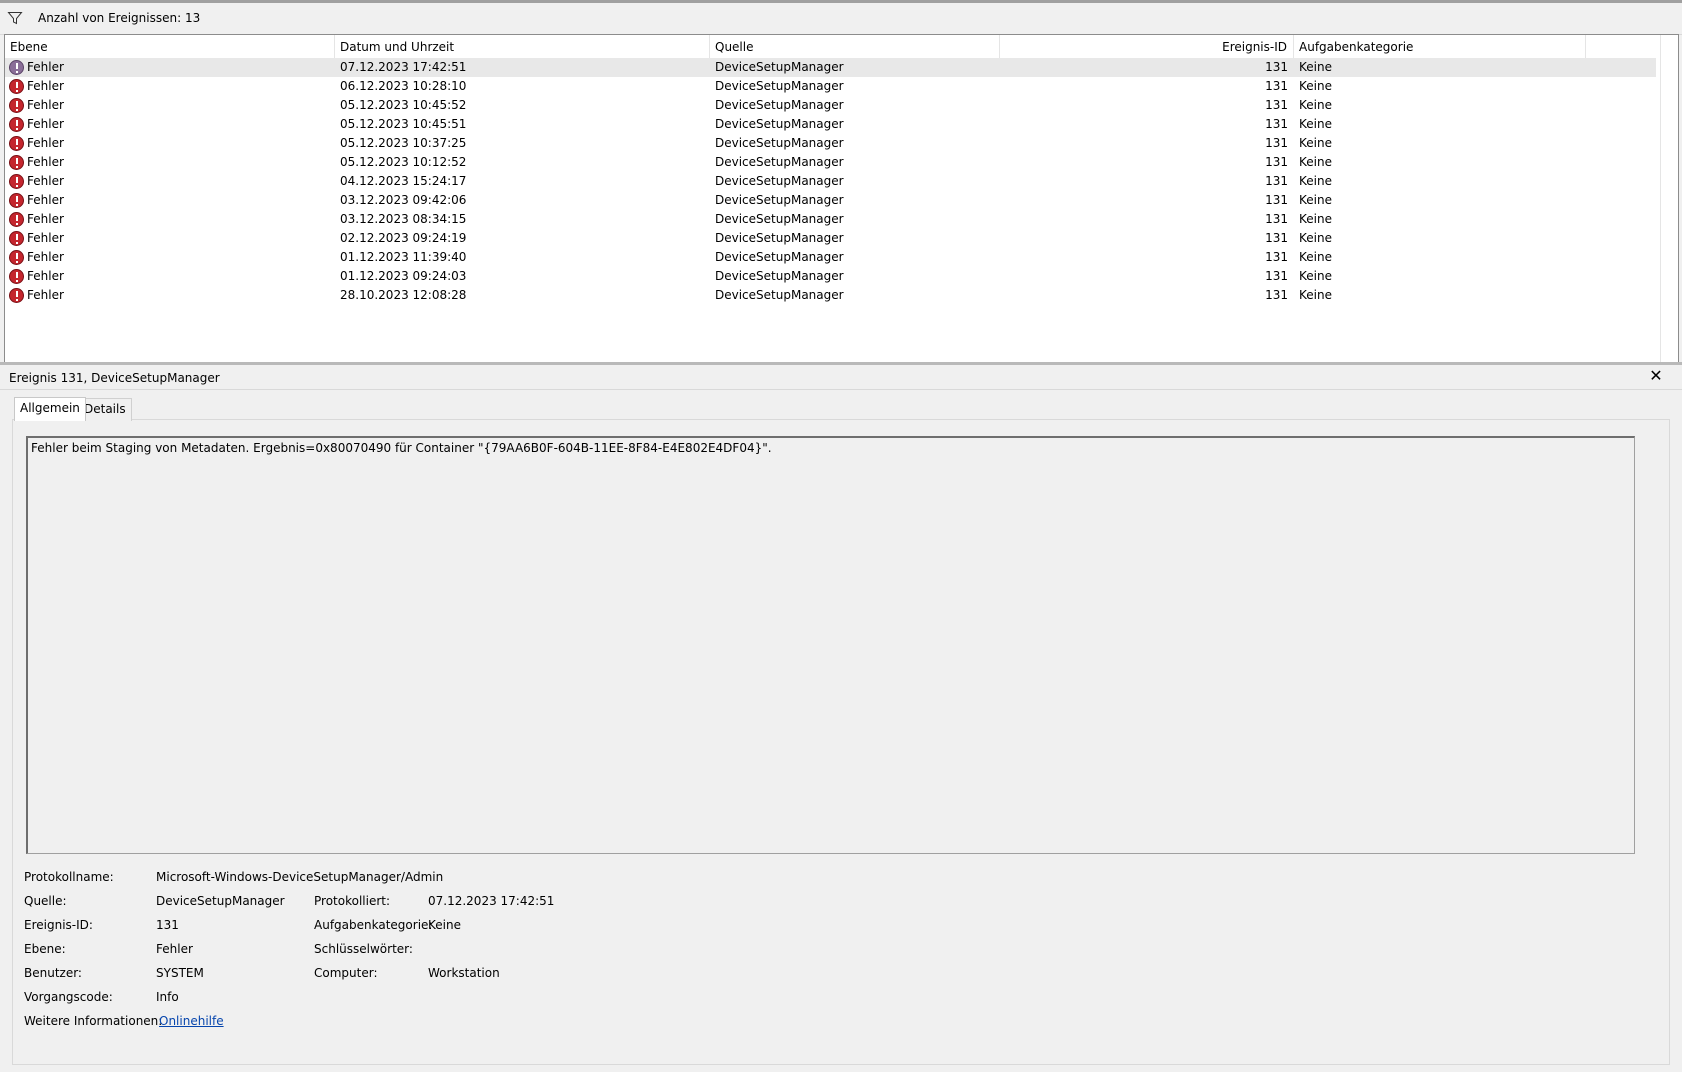 This screenshot has height=1072, width=1682. What do you see at coordinates (444, 925) in the screenshot?
I see `value-aufgabenkategorie: Keine` at bounding box center [444, 925].